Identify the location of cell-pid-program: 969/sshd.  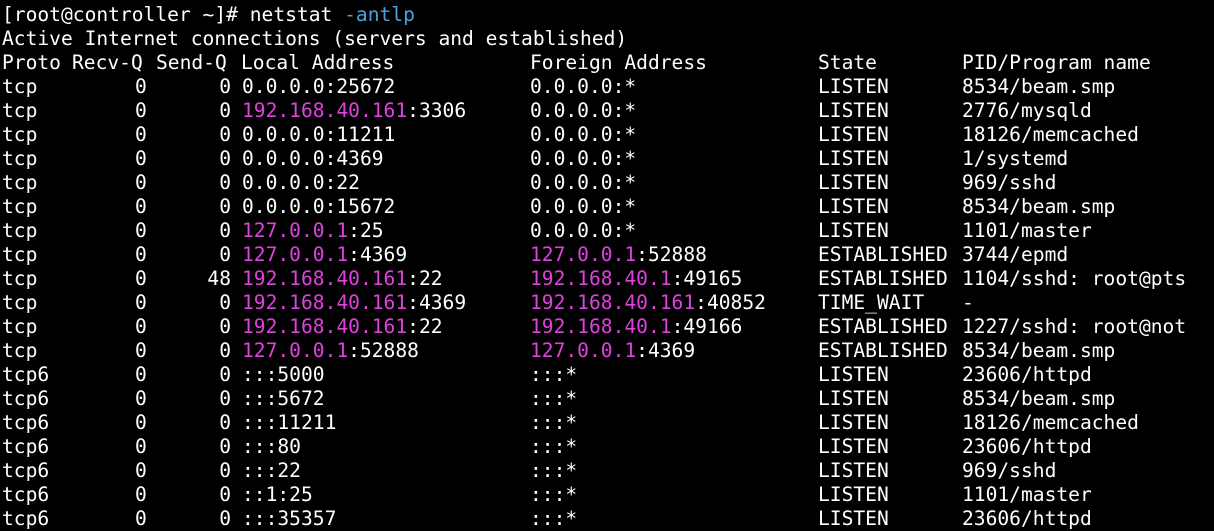
(1009, 470).